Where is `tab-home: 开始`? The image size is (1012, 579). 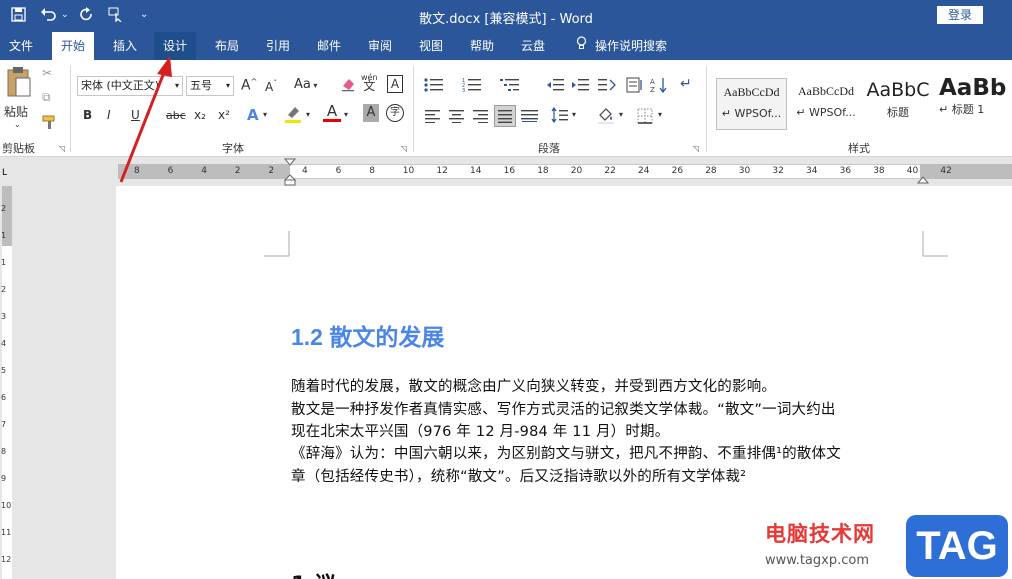 tab-home: 开始 is located at coordinates (73, 46).